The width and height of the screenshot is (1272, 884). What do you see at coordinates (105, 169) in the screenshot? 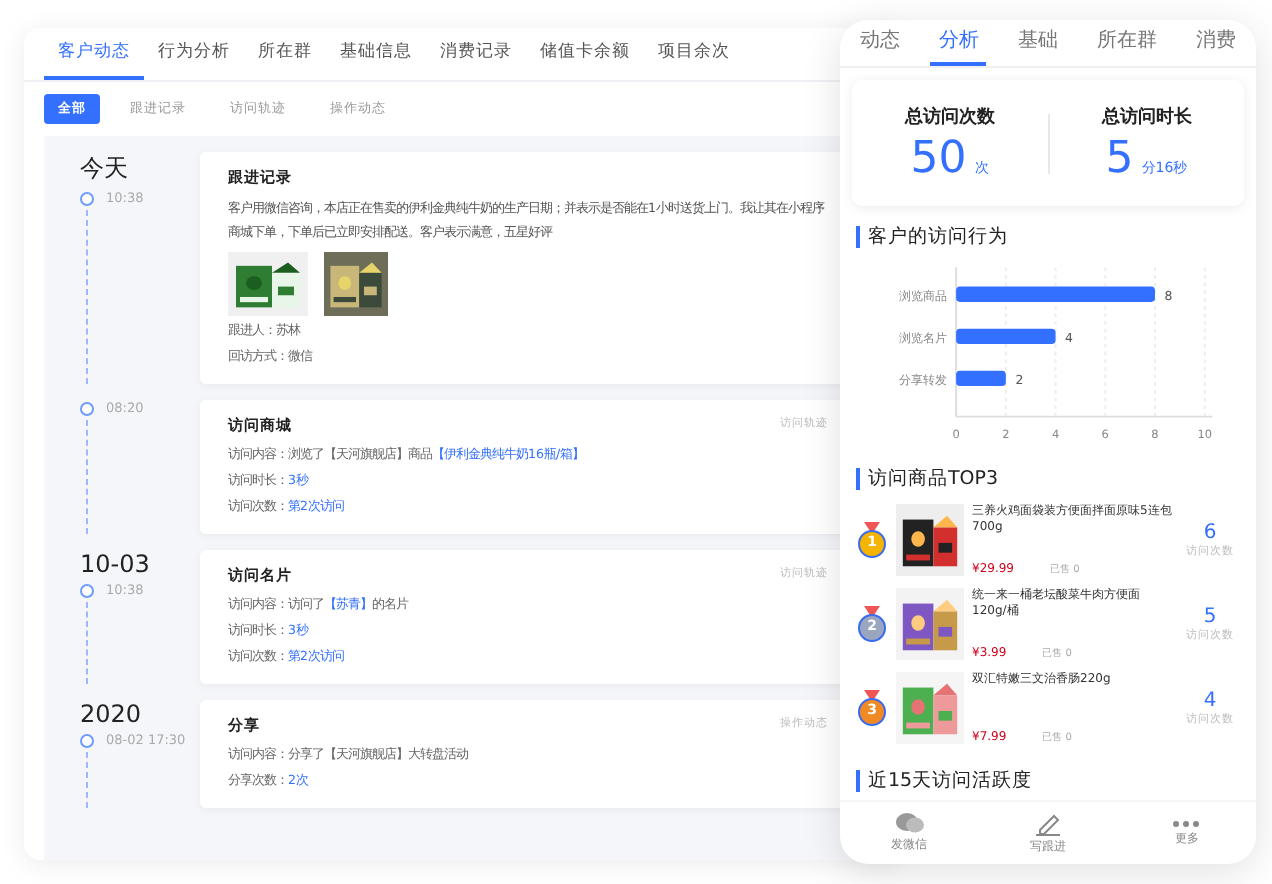
I see `date-heading: 今天` at bounding box center [105, 169].